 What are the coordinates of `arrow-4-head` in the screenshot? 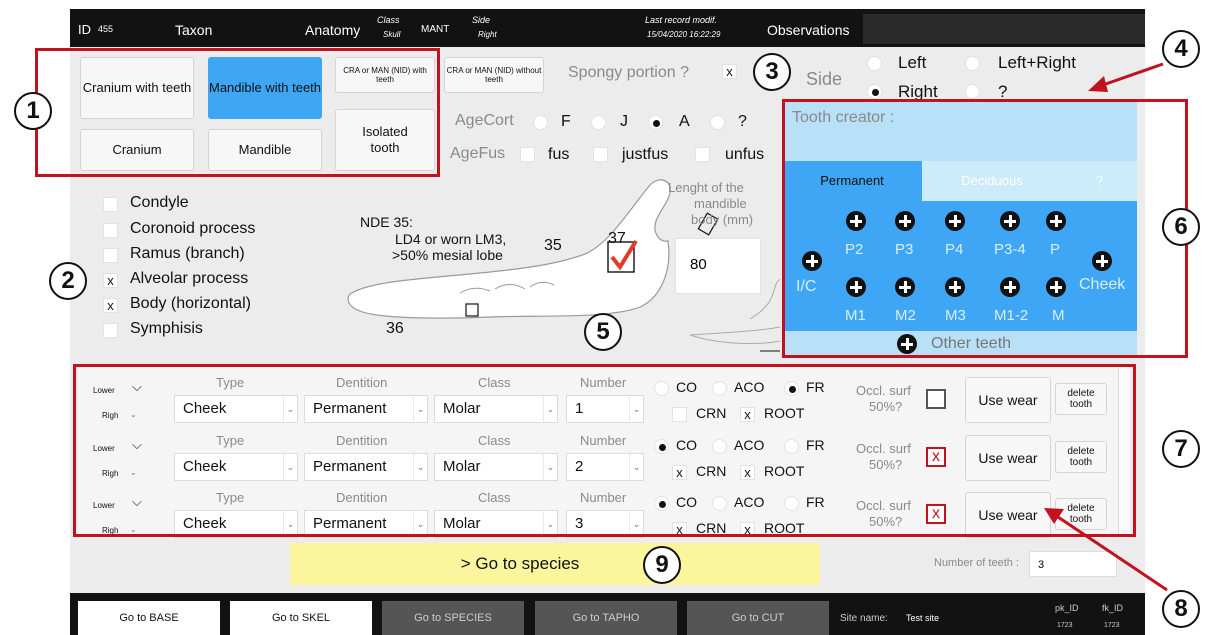 It's located at (1098, 84).